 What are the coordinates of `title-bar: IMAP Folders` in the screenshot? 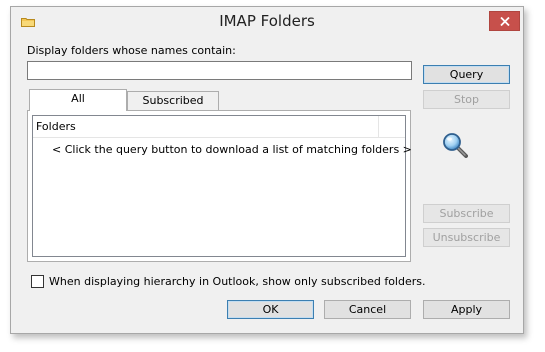 It's located at (267, 22).